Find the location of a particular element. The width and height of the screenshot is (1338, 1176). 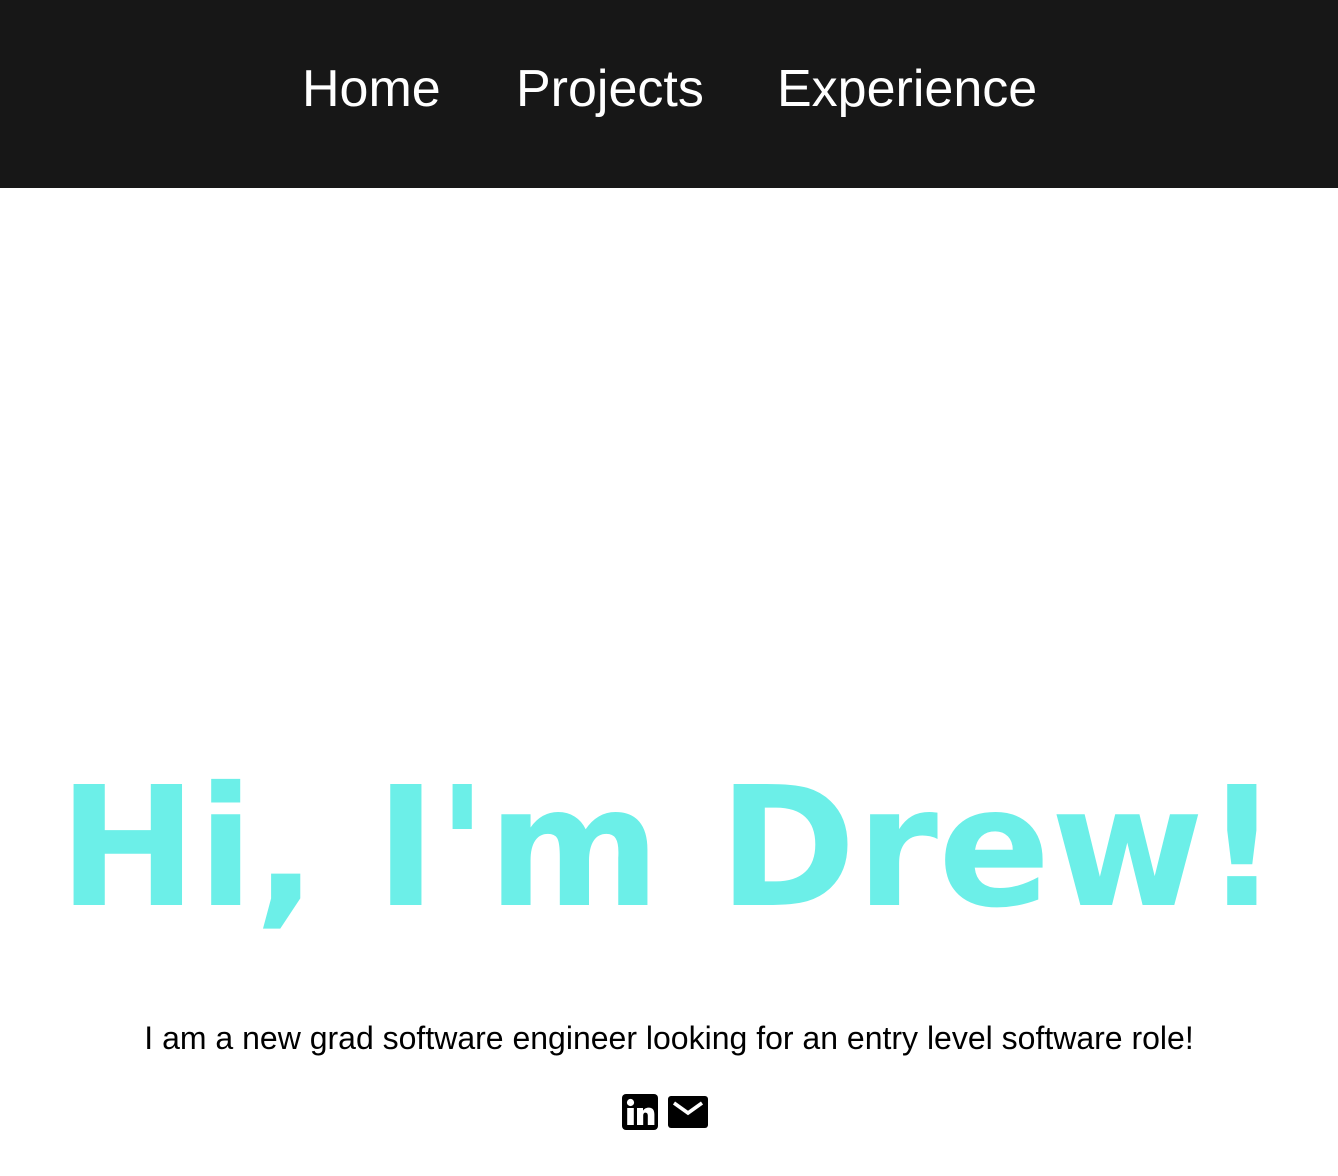

linkedin-icon is located at coordinates (640, 1112).